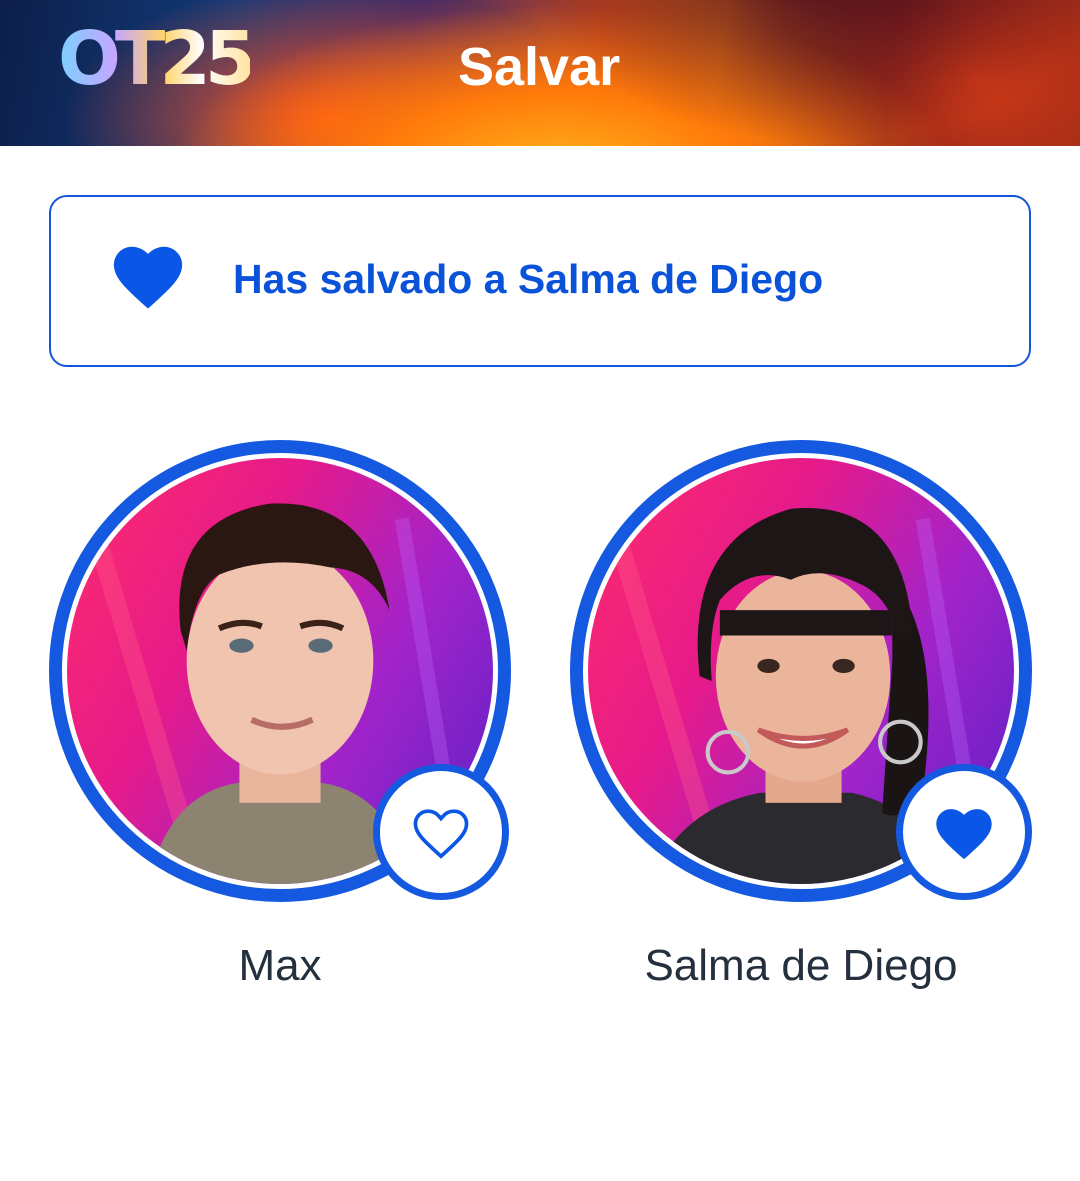  Describe the element at coordinates (528, 279) in the screenshot. I see `saved-message: Has salvado a Salma de Diego` at that location.